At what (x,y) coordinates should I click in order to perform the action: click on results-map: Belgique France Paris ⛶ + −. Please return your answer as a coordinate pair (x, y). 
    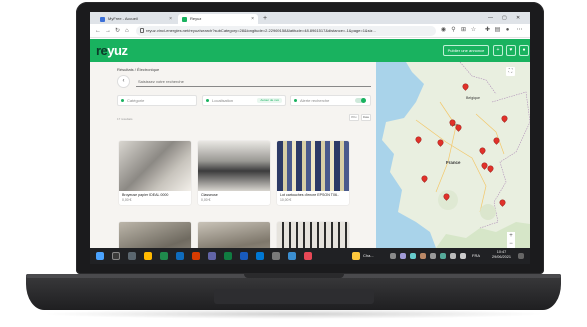
    Looking at the image, I should click on (453, 155).